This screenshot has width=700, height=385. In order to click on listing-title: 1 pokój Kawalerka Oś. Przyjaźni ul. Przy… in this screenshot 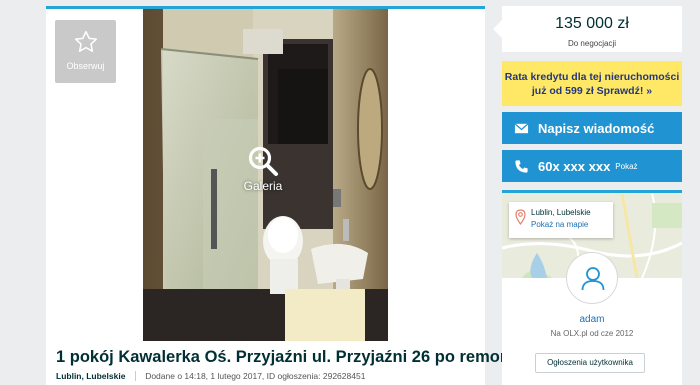, I will do `click(294, 357)`.